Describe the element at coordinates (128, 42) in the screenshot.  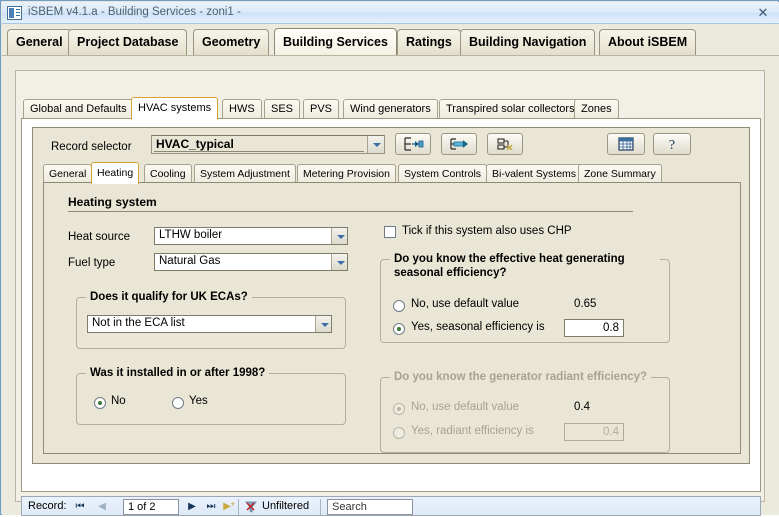
I see `tab-project-database: Project Database` at that location.